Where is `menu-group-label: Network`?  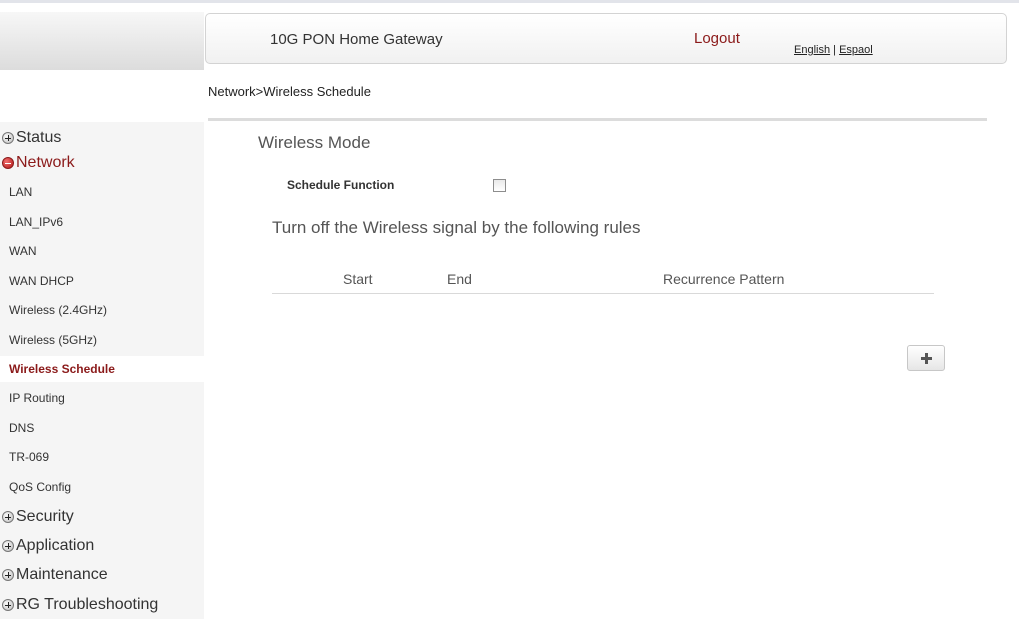 menu-group-label: Network is located at coordinates (45, 162).